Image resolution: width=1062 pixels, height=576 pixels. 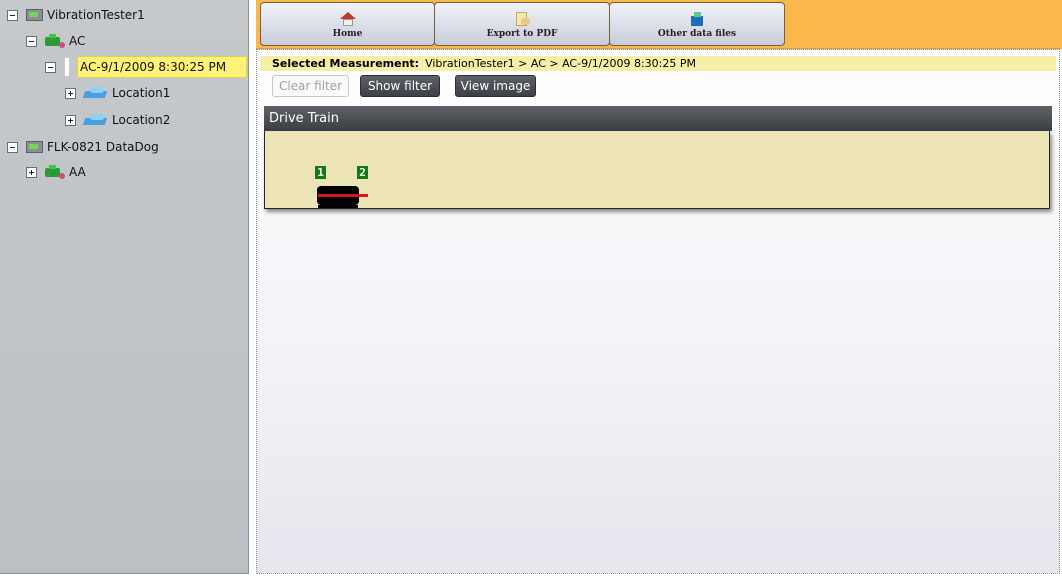 What do you see at coordinates (141, 120) in the screenshot?
I see `tree-node-label: Location2` at bounding box center [141, 120].